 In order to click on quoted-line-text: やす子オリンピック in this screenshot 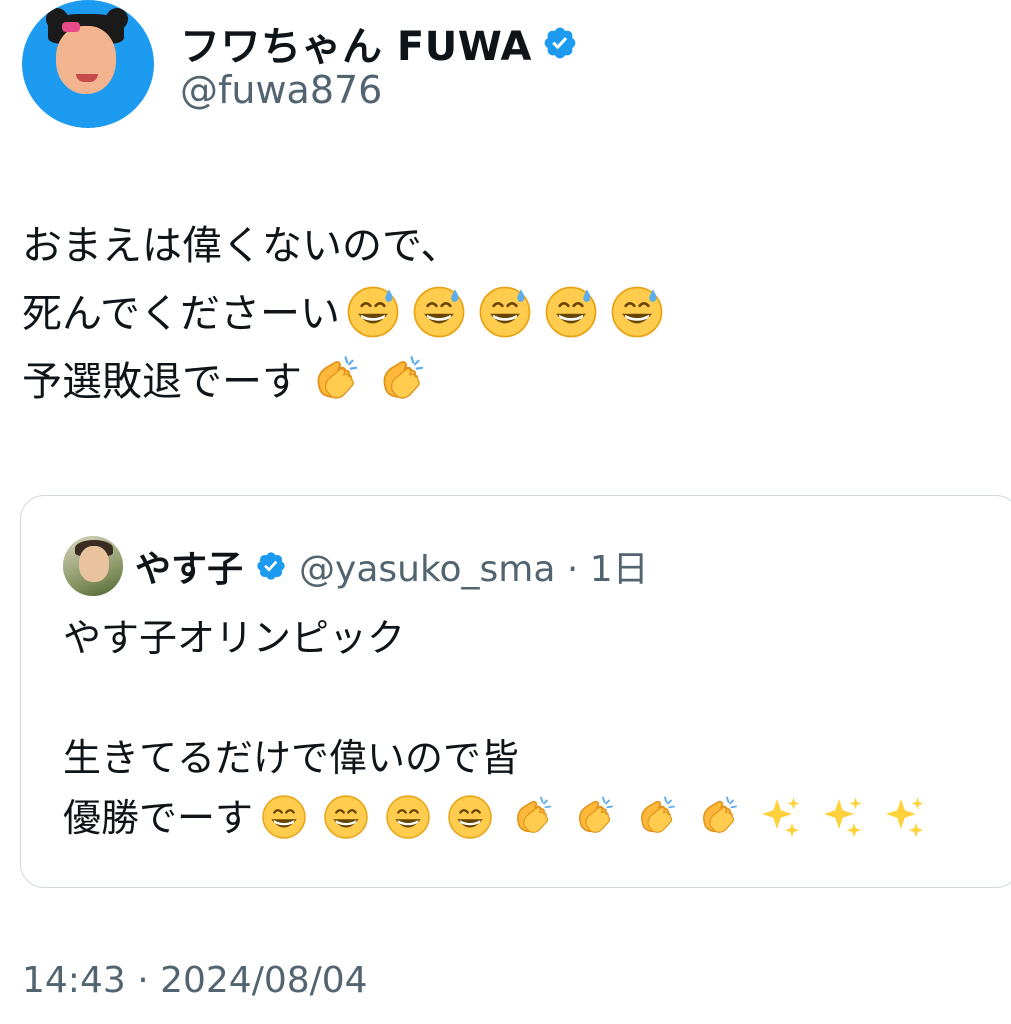, I will do `click(234, 638)`.